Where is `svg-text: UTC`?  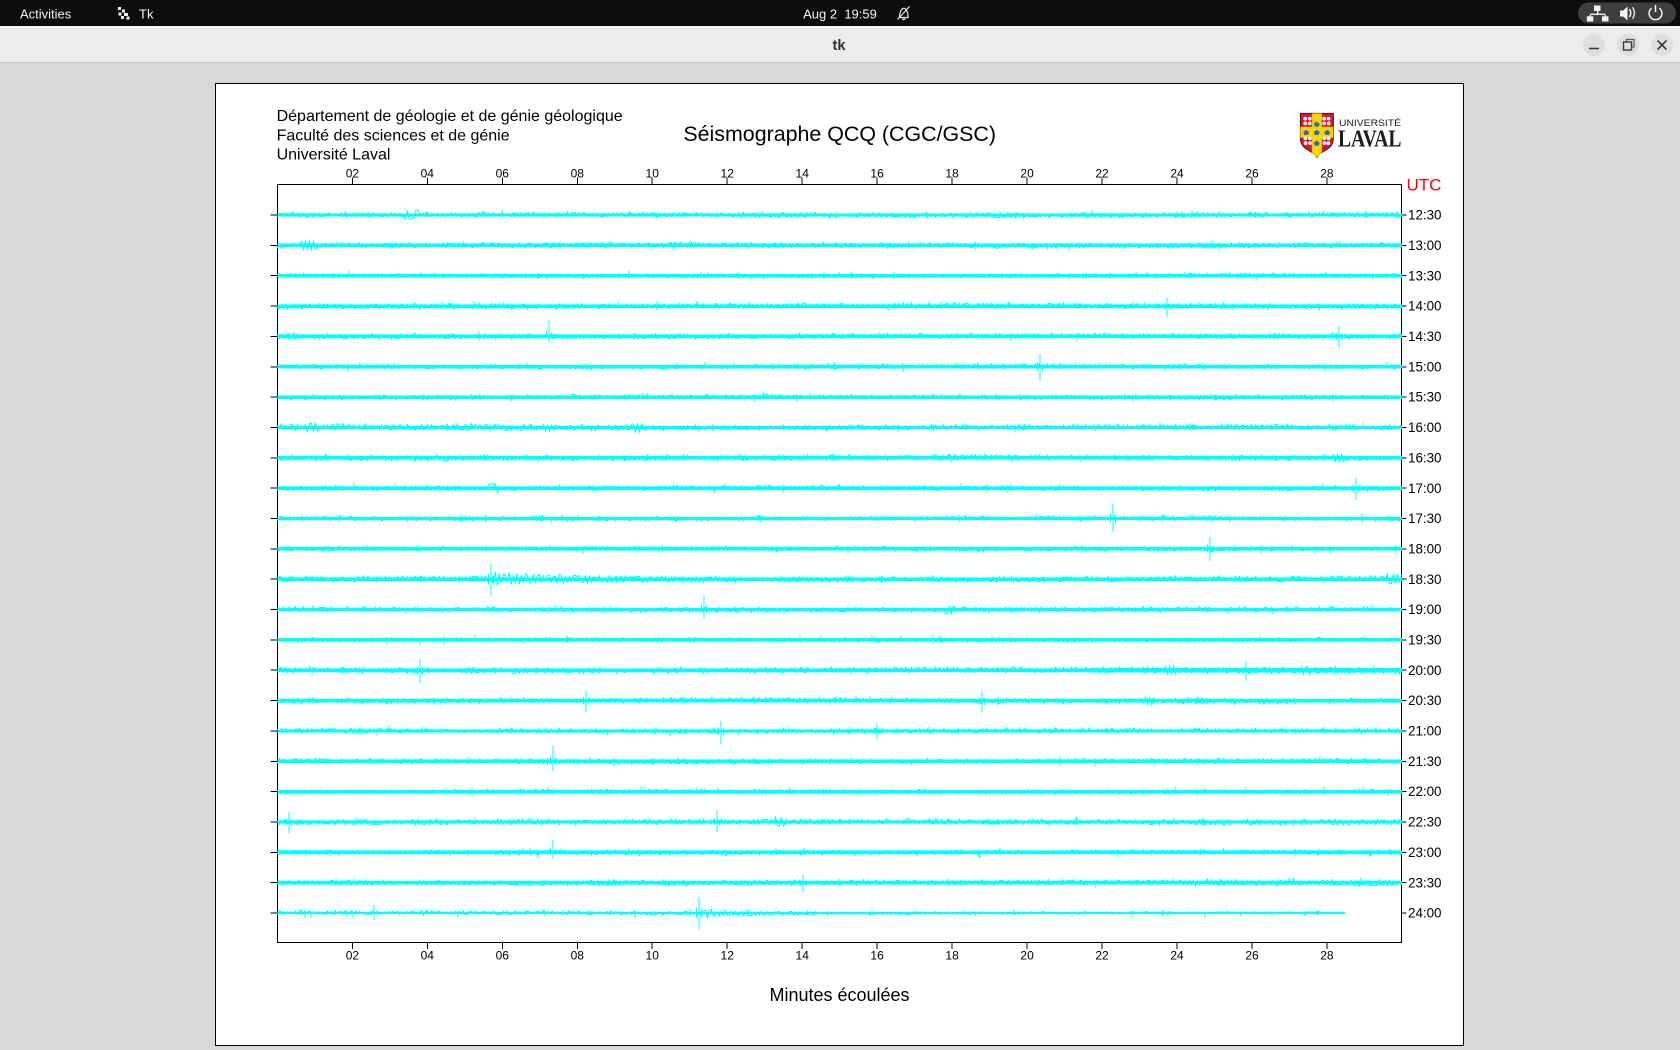
svg-text: UTC is located at coordinates (1424, 184).